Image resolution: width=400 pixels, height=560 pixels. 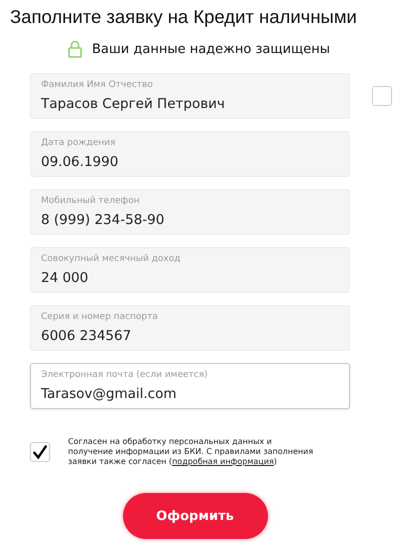 I want to click on field-label: Мобильный телефон, so click(x=91, y=201).